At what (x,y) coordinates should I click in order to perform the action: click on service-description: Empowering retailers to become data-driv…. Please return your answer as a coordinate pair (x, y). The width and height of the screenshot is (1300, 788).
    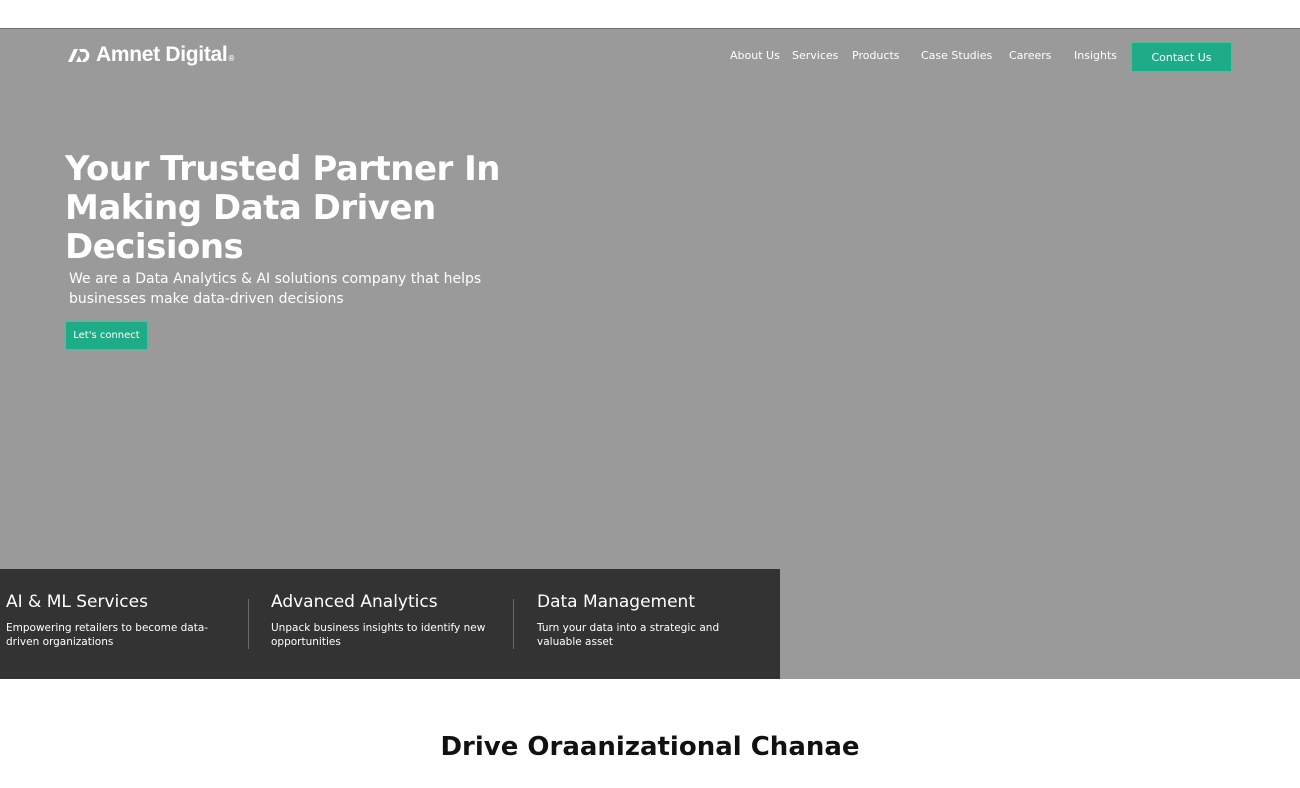
    Looking at the image, I should click on (107, 635).